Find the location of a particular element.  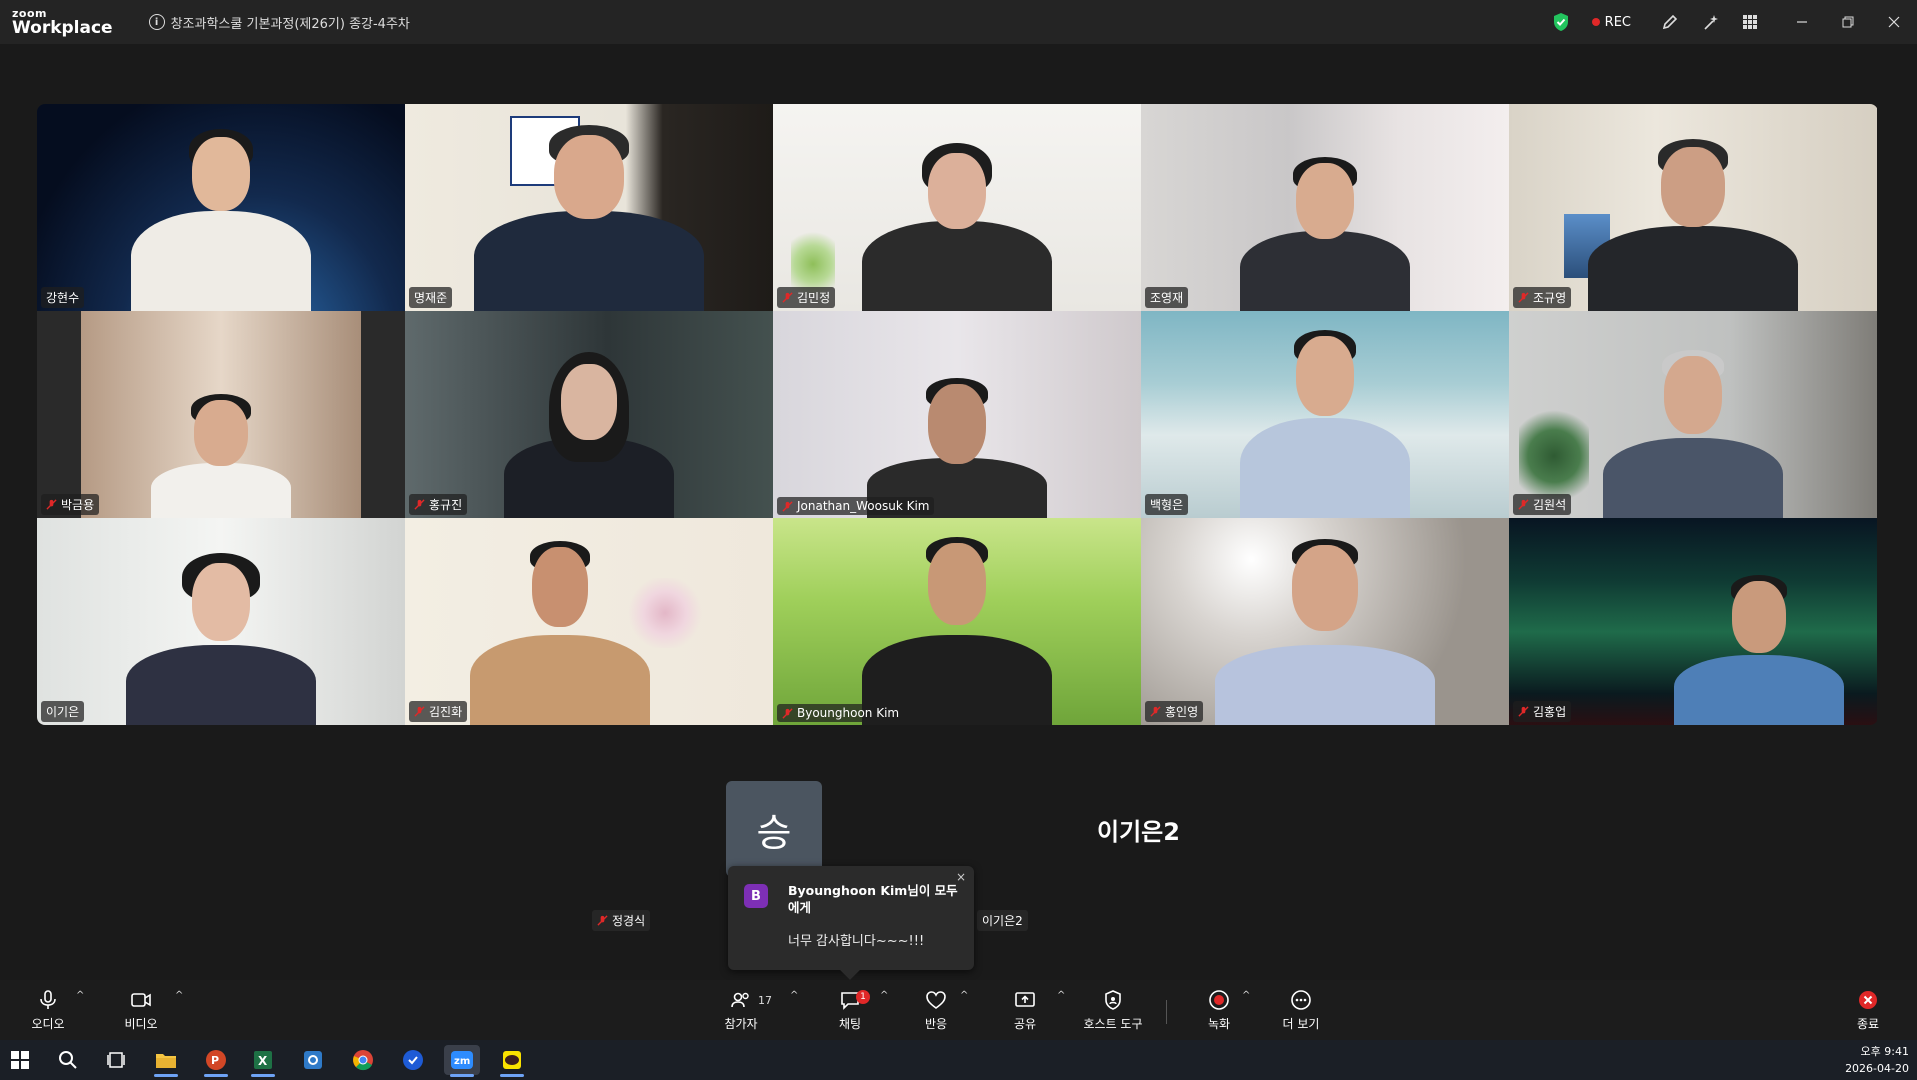

more-label: 더 보기 is located at coordinates (1301, 1024).